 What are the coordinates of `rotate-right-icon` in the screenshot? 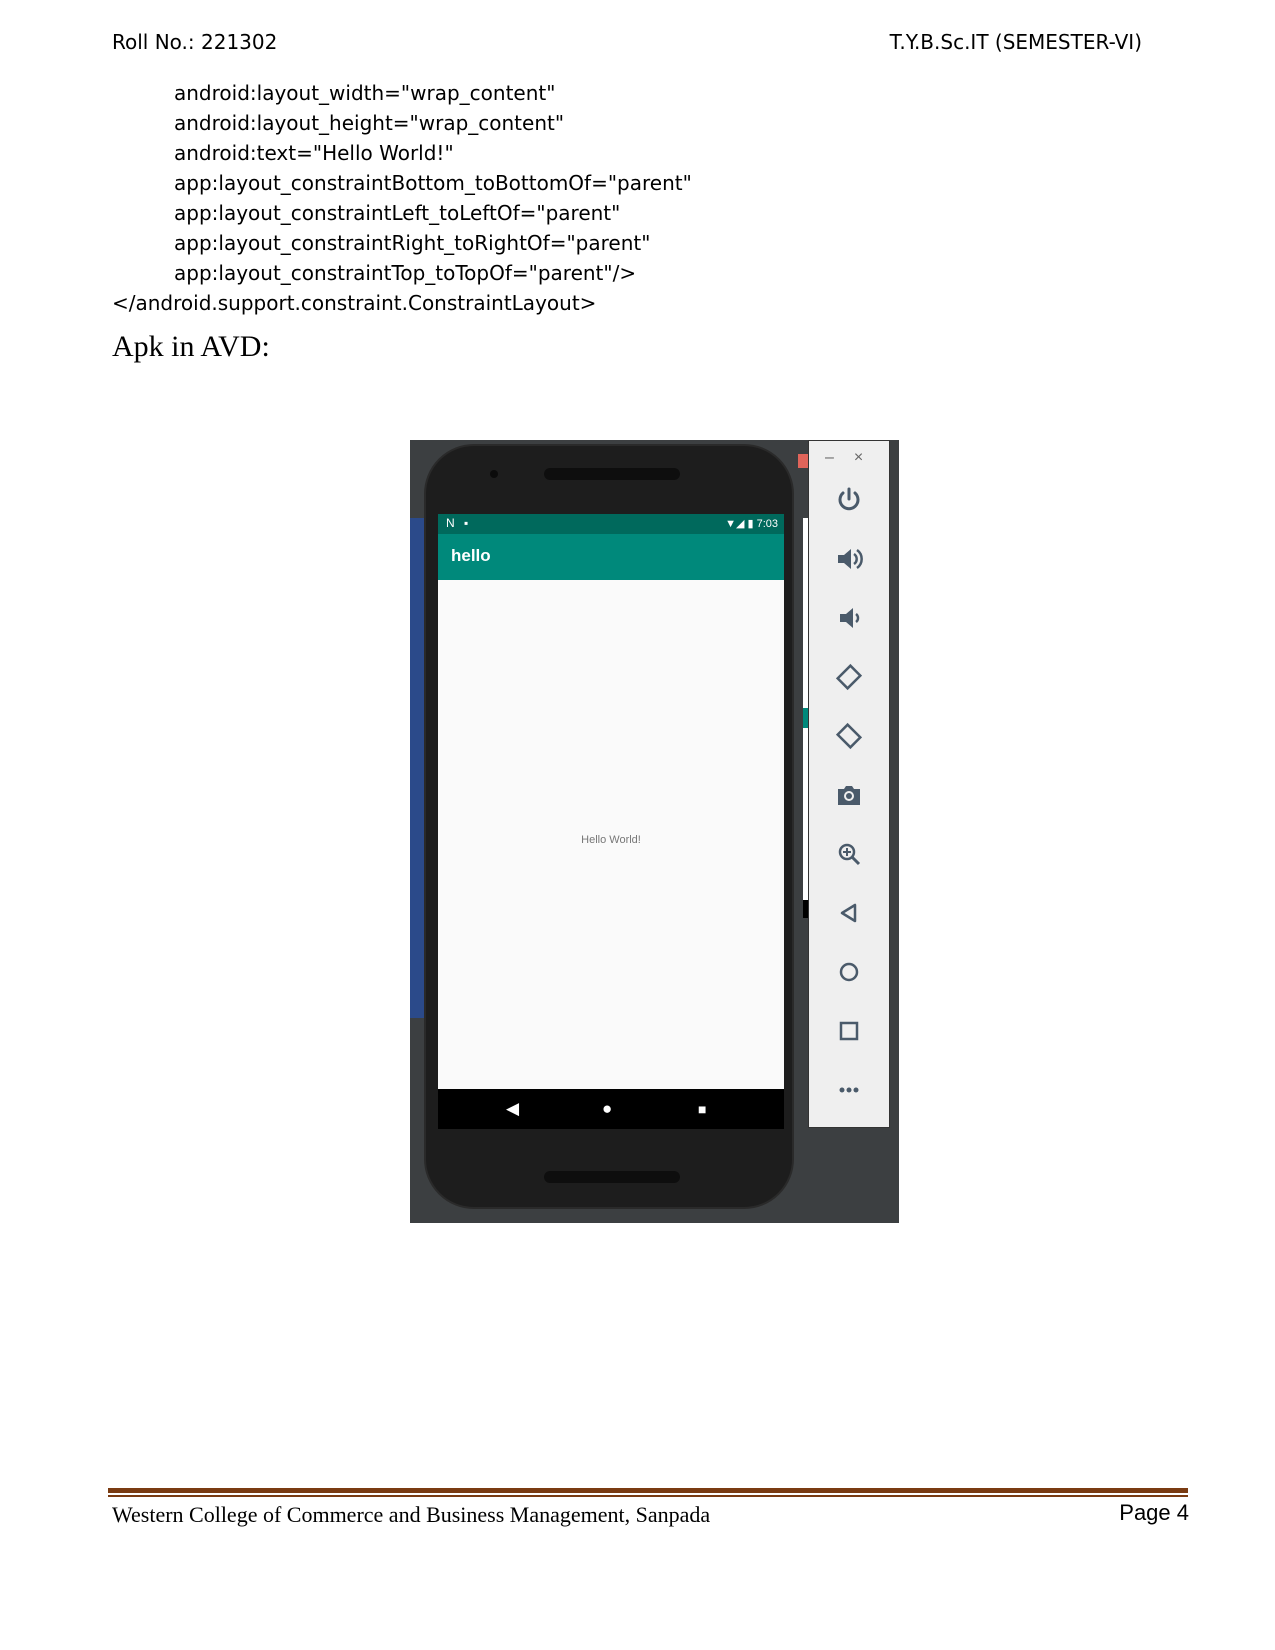 It's located at (849, 741).